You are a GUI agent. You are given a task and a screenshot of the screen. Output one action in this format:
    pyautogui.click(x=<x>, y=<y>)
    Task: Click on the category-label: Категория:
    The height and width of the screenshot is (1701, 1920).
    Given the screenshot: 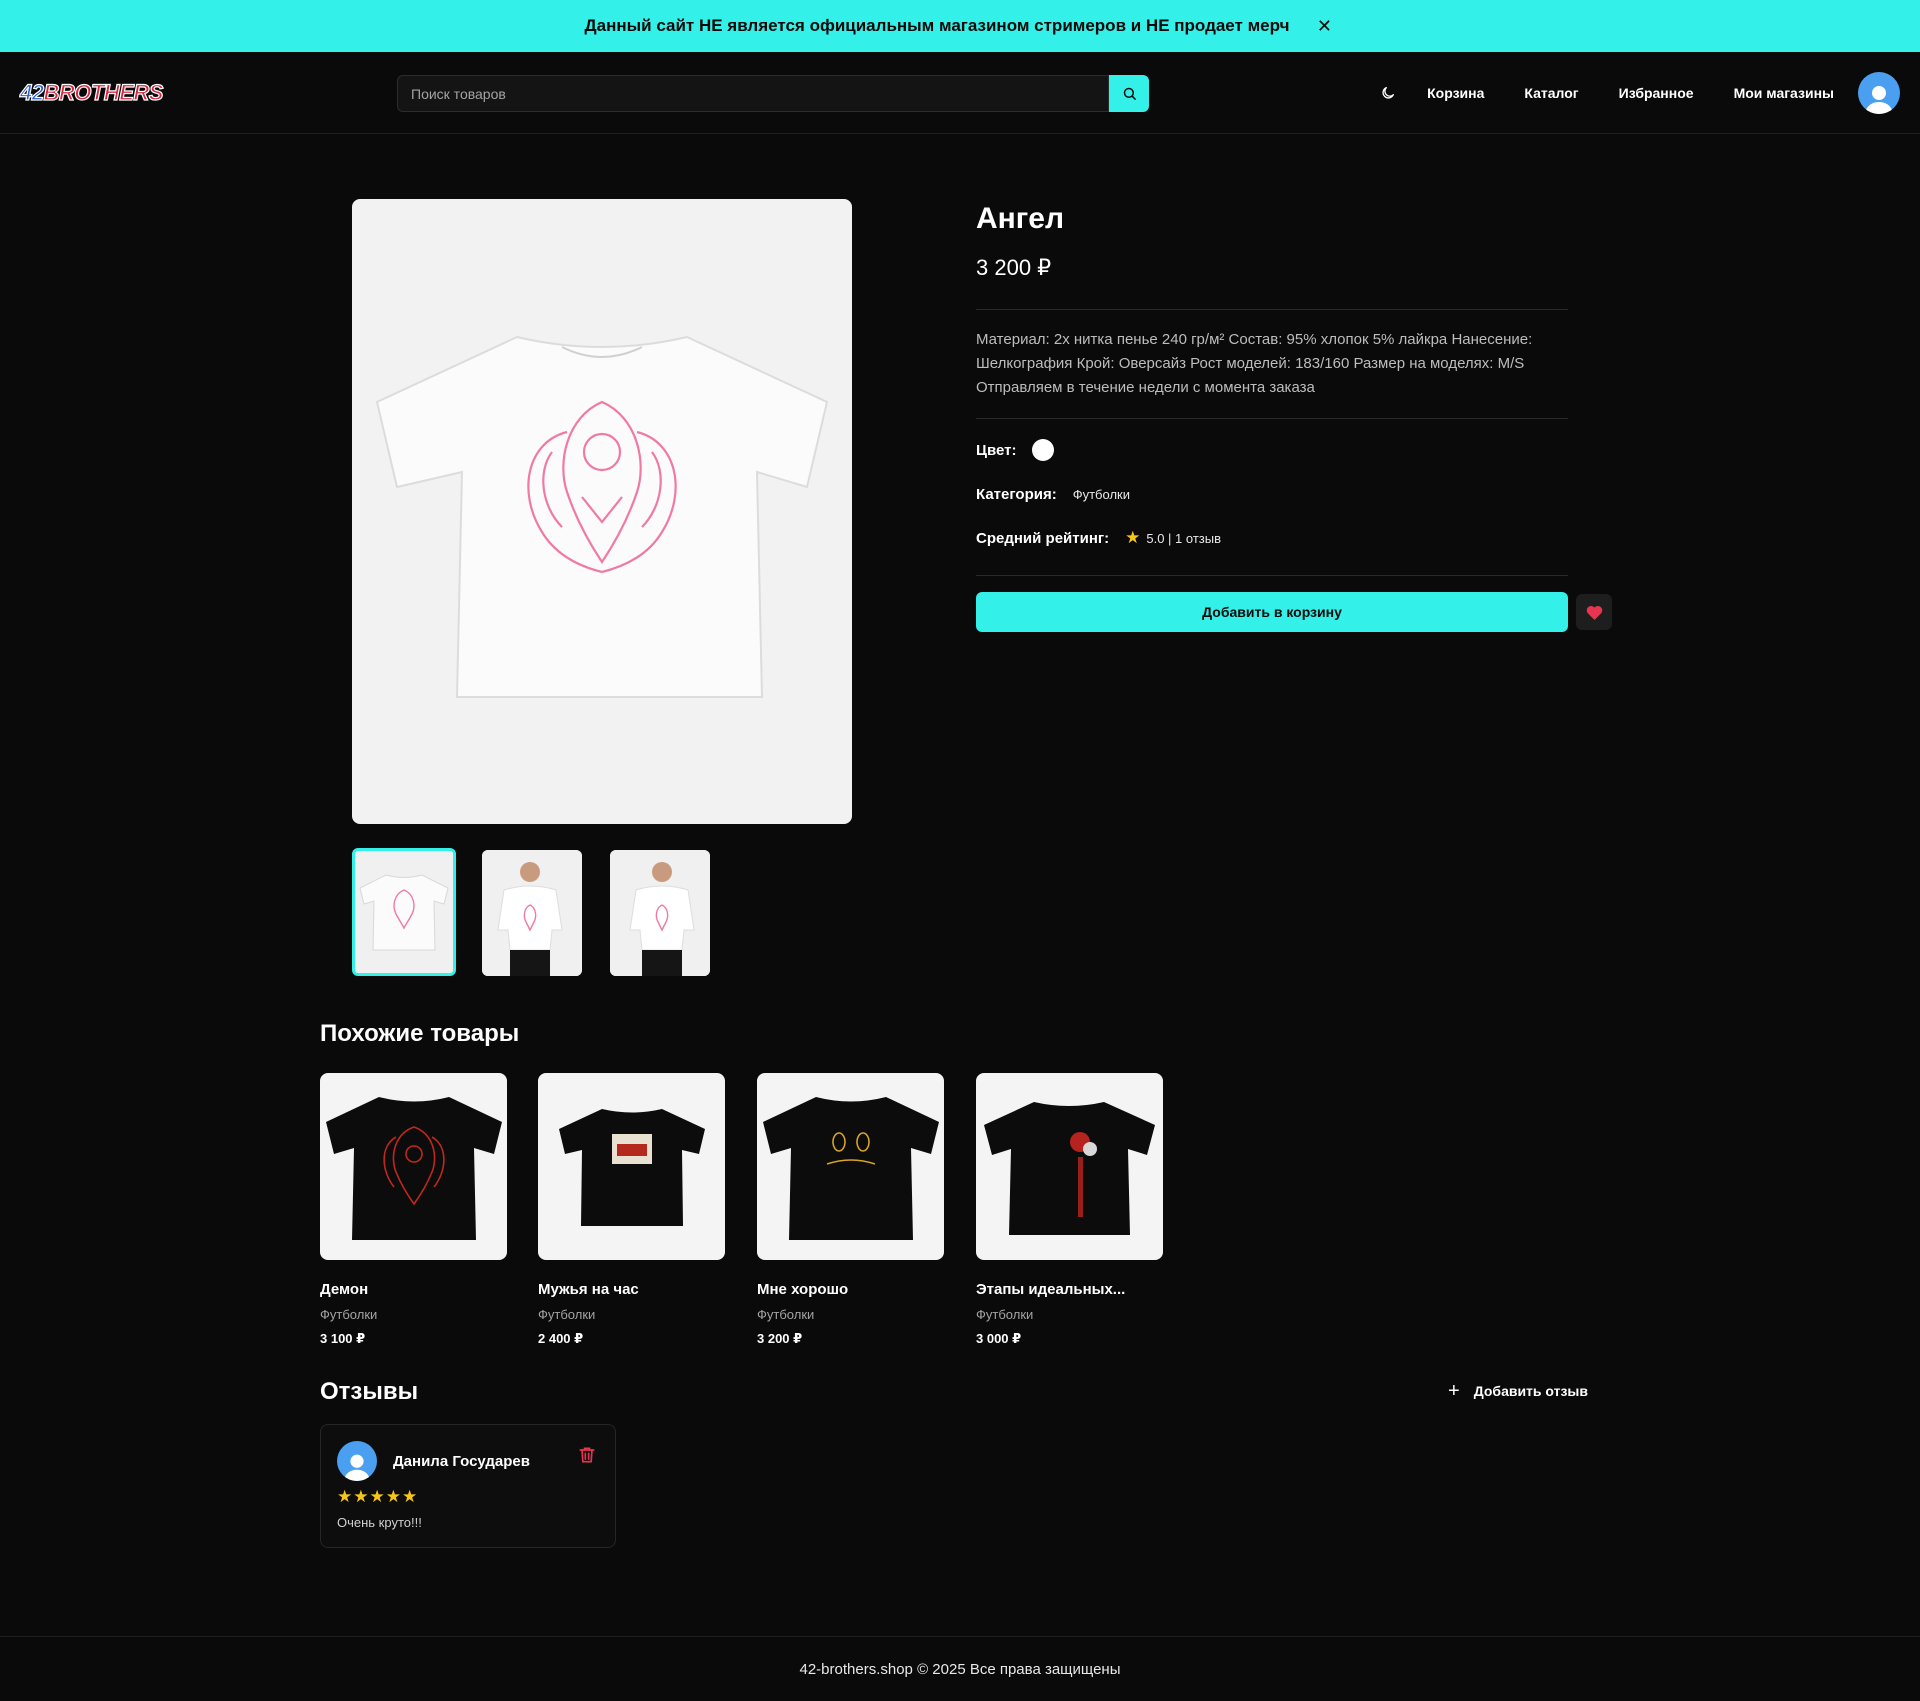 What is the action you would take?
    pyautogui.click(x=1016, y=494)
    